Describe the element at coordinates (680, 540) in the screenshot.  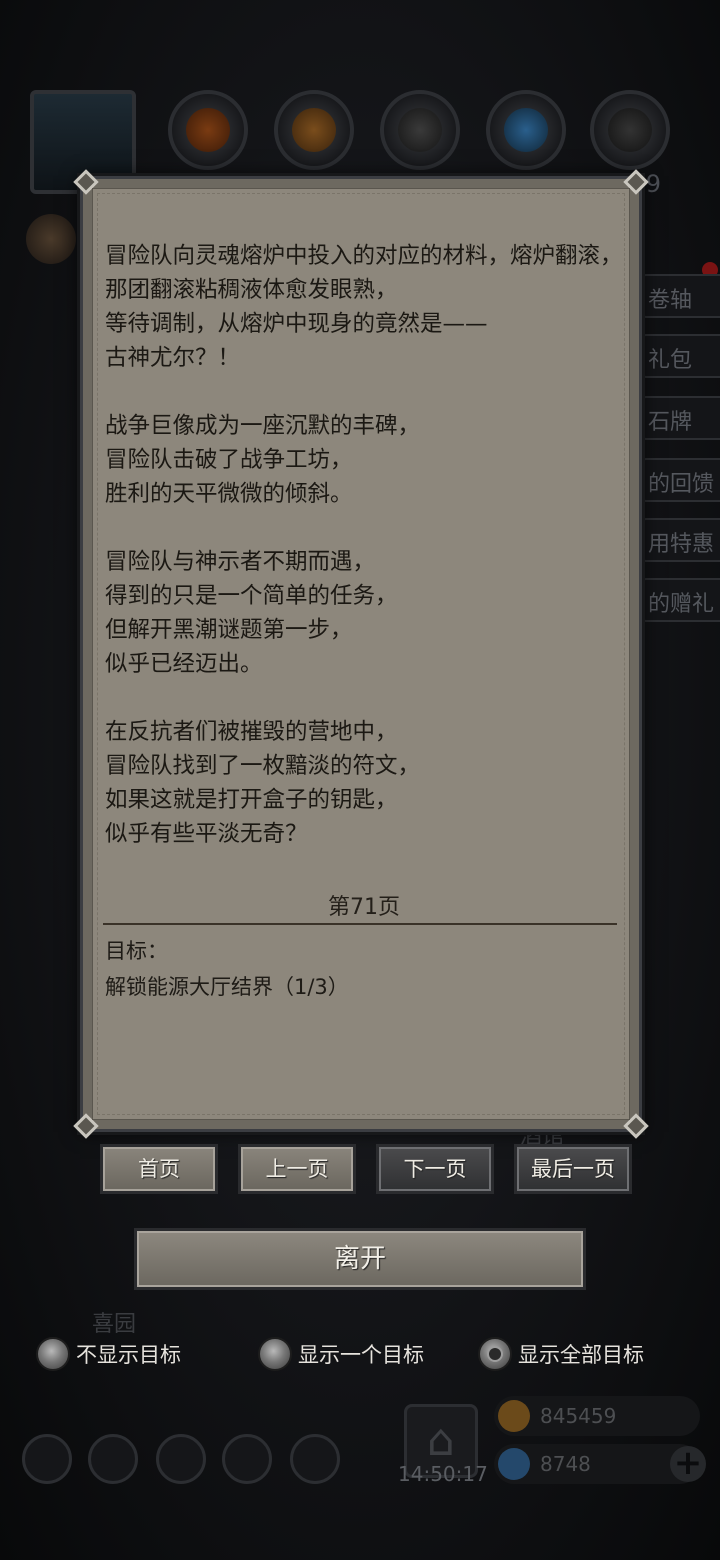
I see `side-menu-deal: 用特惠` at that location.